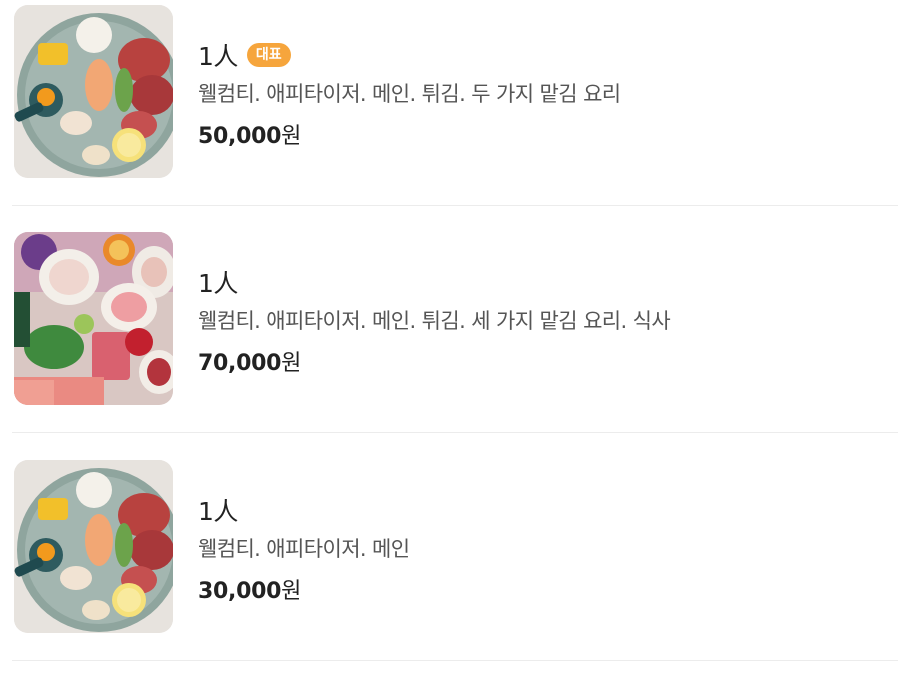 Image resolution: width=900 pixels, height=682 pixels. What do you see at coordinates (434, 361) in the screenshot?
I see `menu-item-price: 70,000원` at bounding box center [434, 361].